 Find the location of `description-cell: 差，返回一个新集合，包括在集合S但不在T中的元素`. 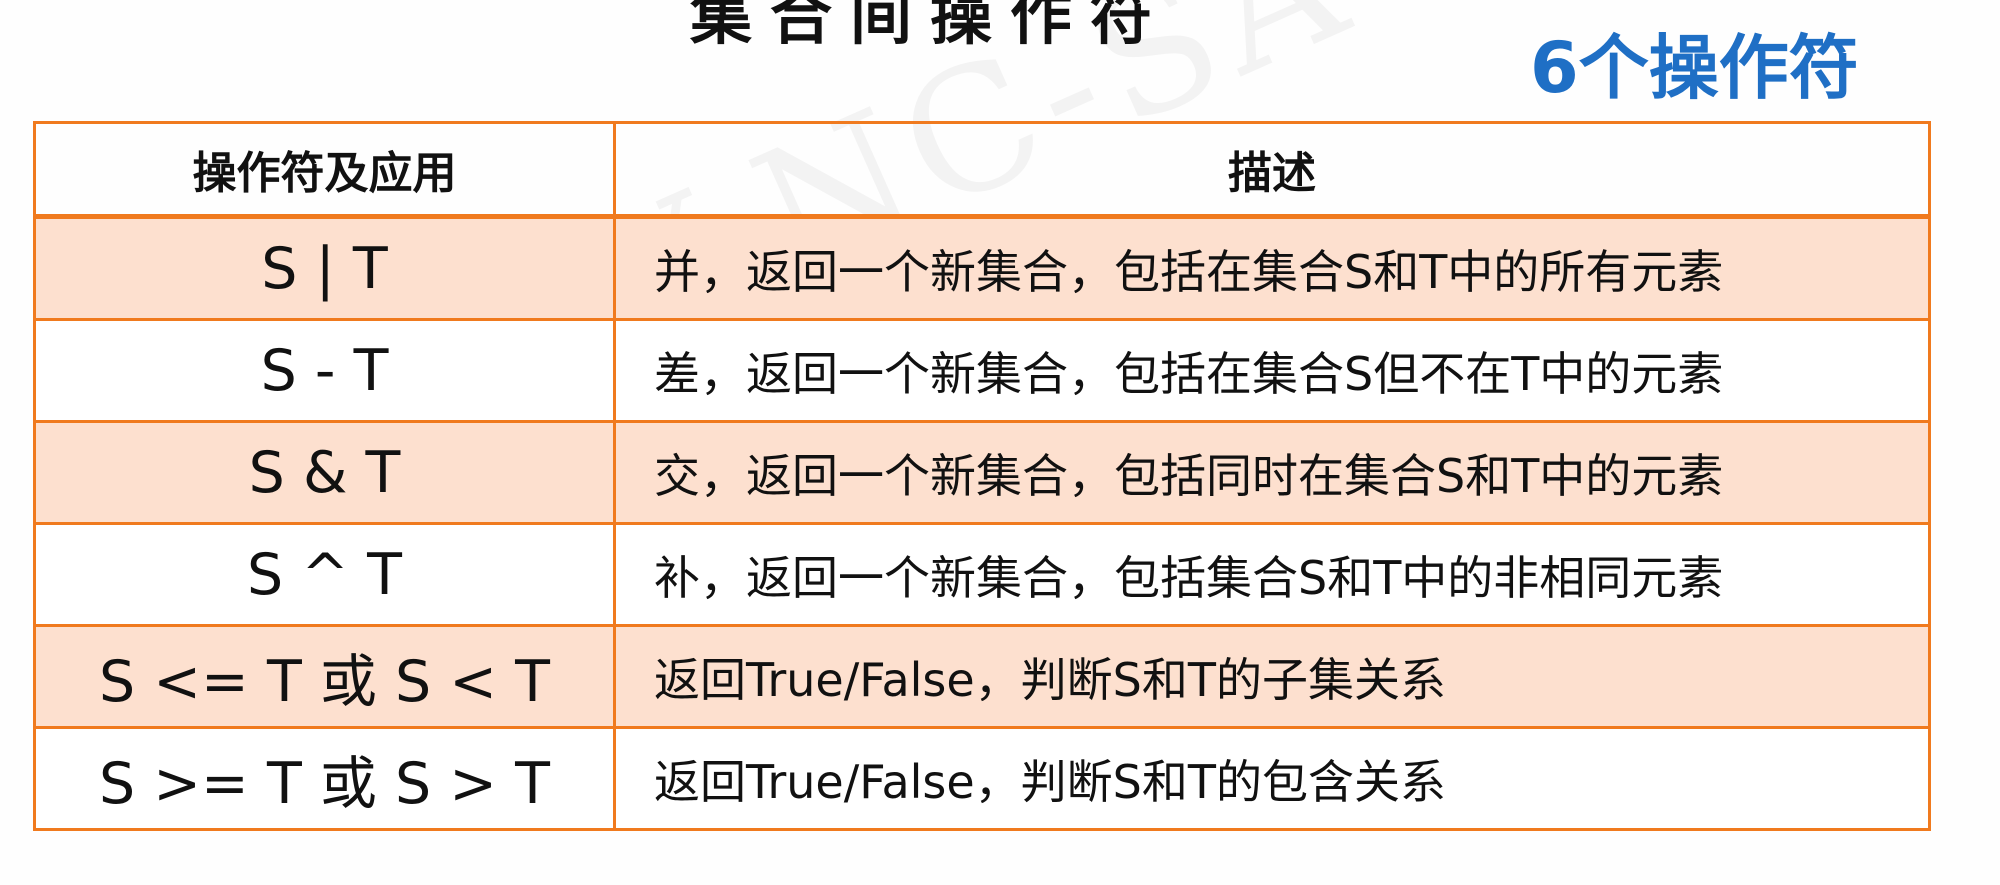

description-cell: 差，返回一个新集合，包括在集合S但不在T中的元素 is located at coordinates (1272, 370).